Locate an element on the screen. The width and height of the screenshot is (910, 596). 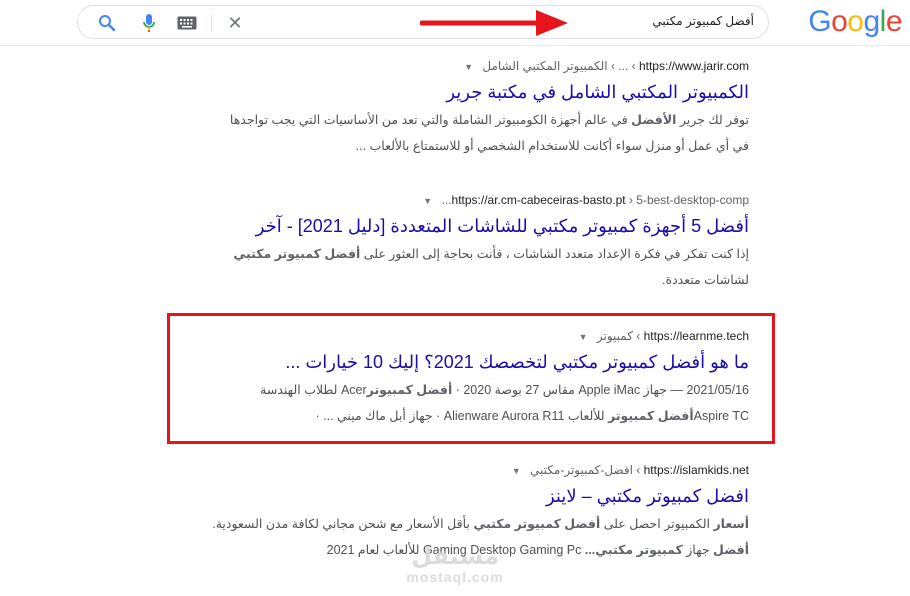
watermark-latin: mostaql.com is located at coordinates (455, 577).